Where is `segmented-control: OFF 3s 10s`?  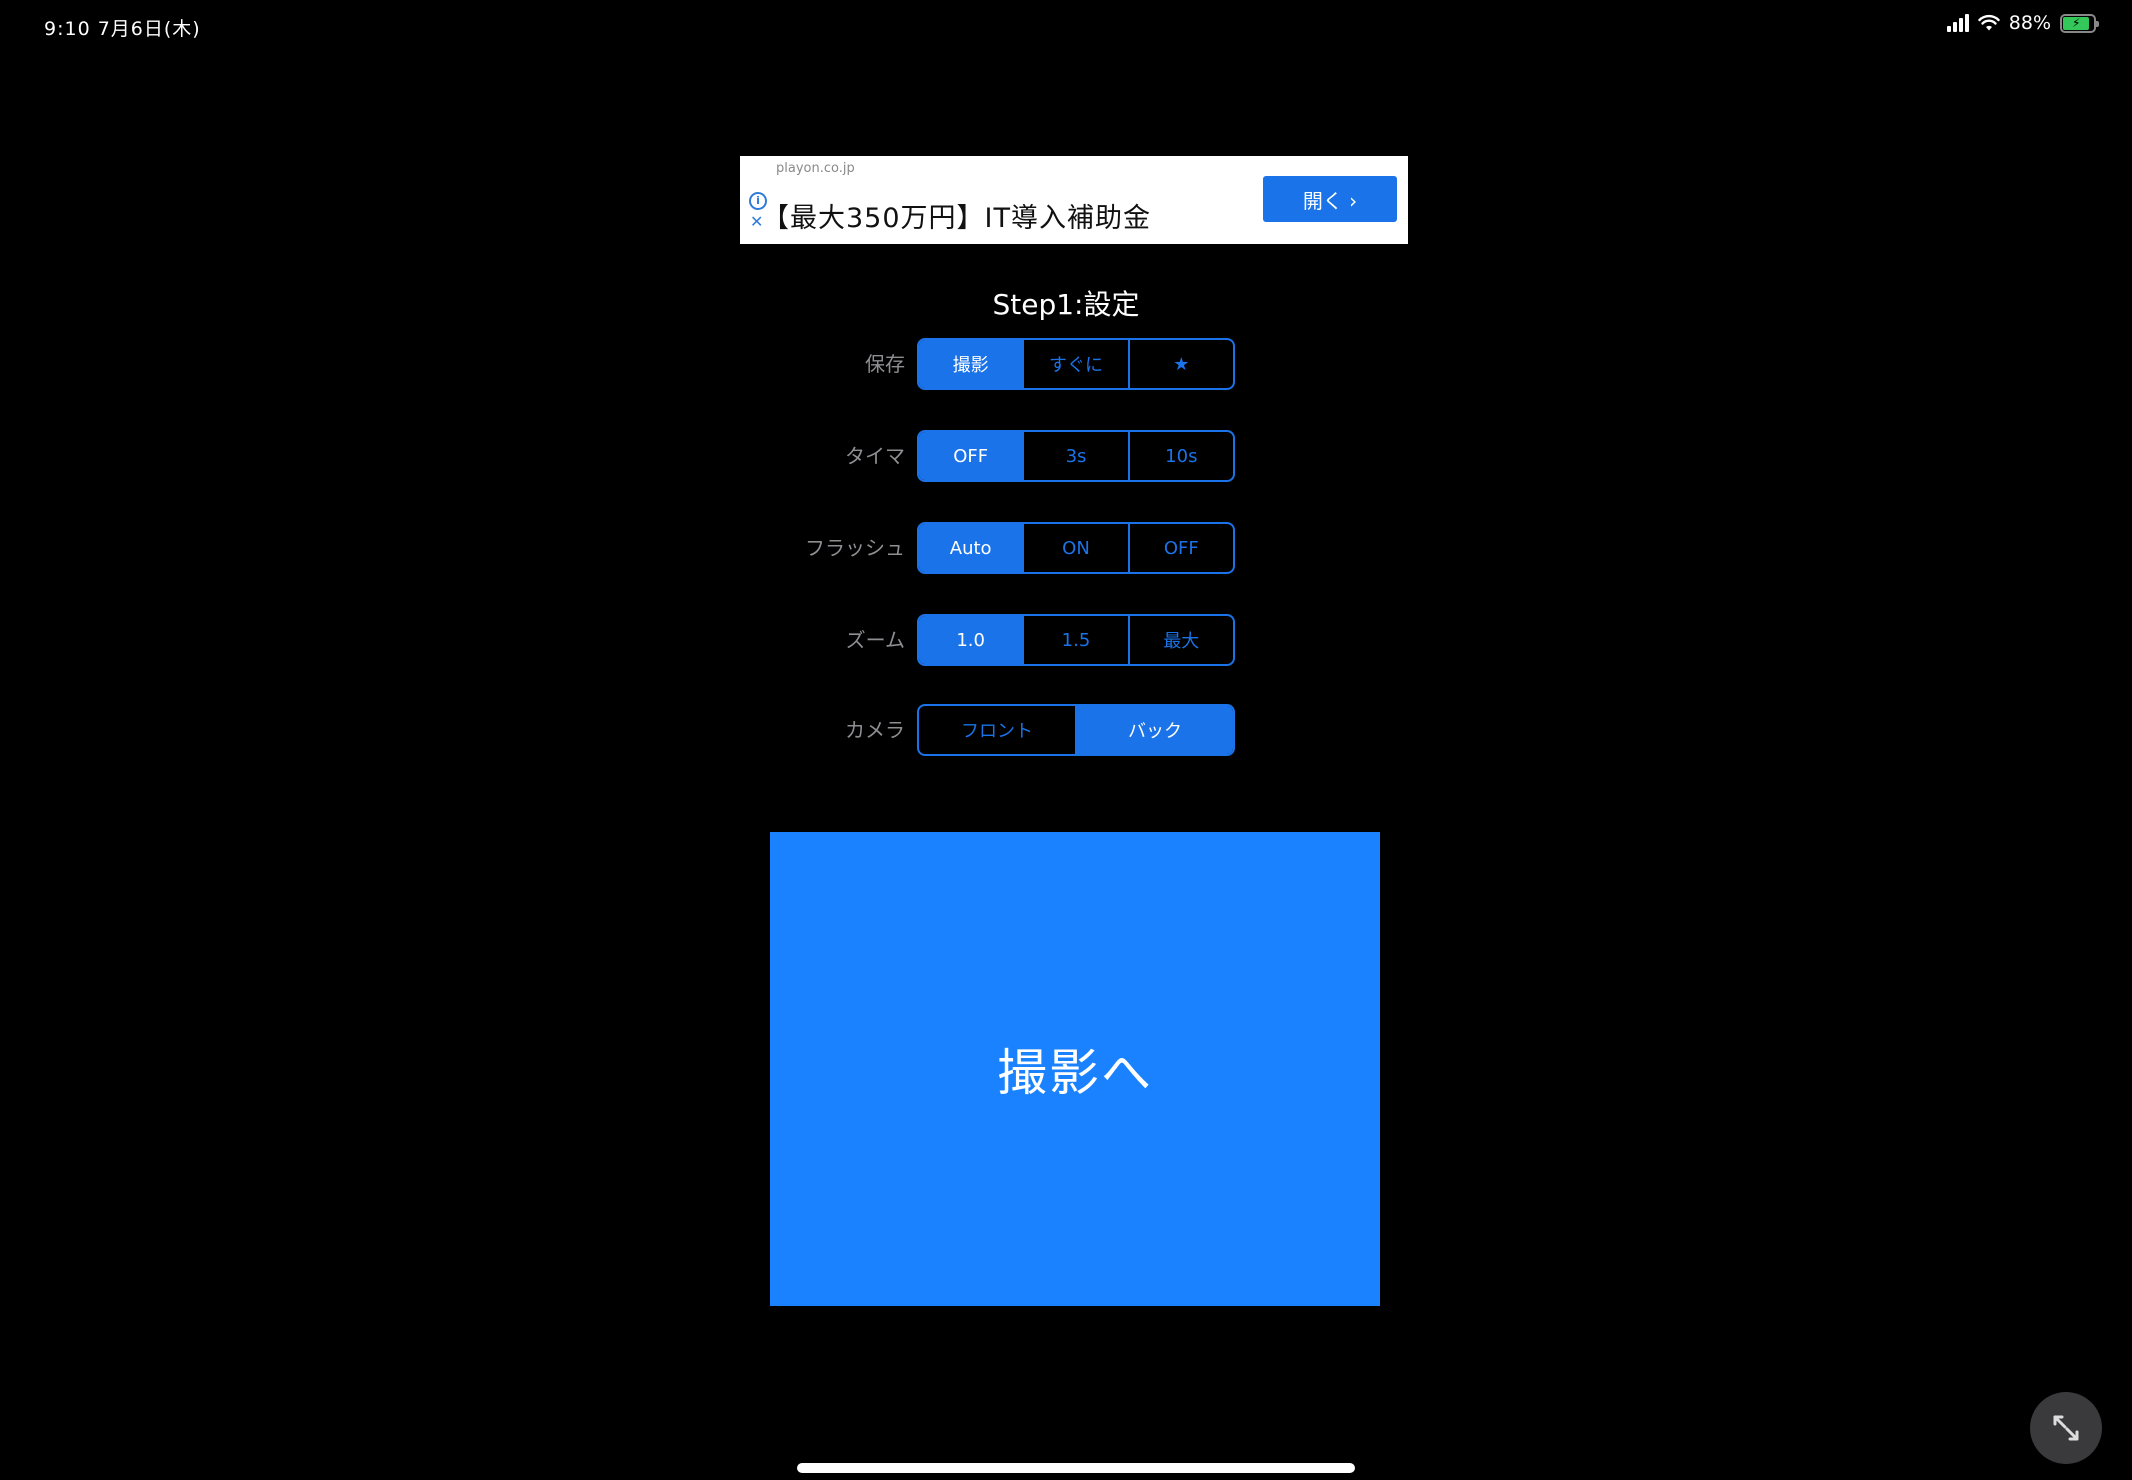
segmented-control: OFF 3s 10s is located at coordinates (1076, 456).